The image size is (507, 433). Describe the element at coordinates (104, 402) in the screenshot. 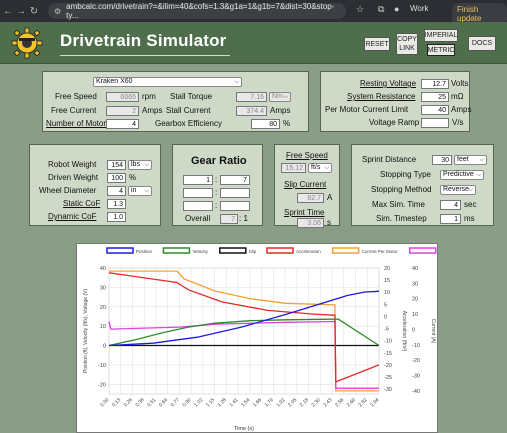

I see `x-tick-0: 0.00` at that location.